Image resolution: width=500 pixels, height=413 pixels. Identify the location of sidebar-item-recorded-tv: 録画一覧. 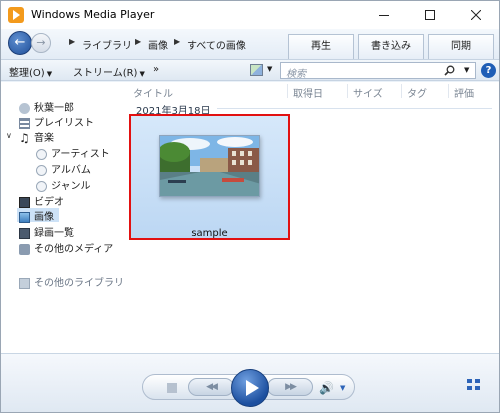
(46, 231).